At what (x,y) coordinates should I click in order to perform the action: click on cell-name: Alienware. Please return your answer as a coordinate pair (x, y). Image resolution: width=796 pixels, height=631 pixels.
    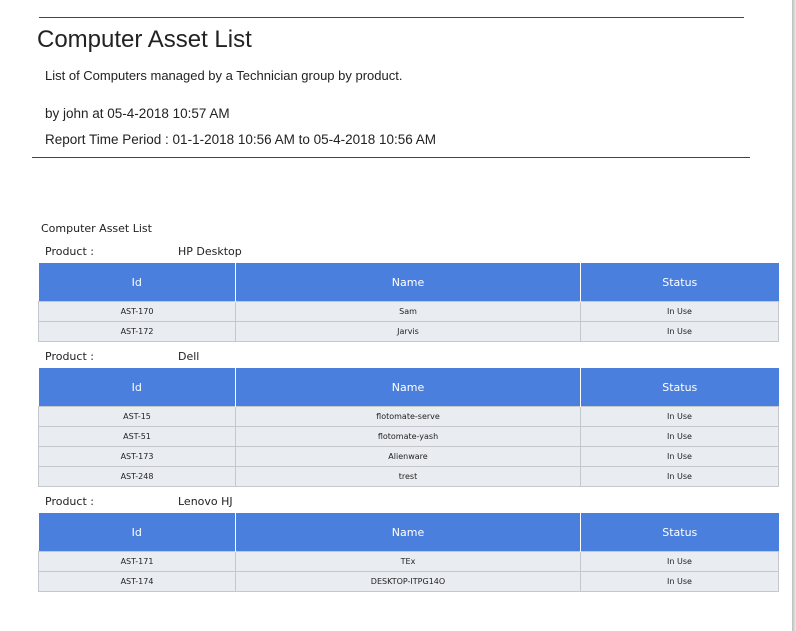
    Looking at the image, I should click on (408, 456).